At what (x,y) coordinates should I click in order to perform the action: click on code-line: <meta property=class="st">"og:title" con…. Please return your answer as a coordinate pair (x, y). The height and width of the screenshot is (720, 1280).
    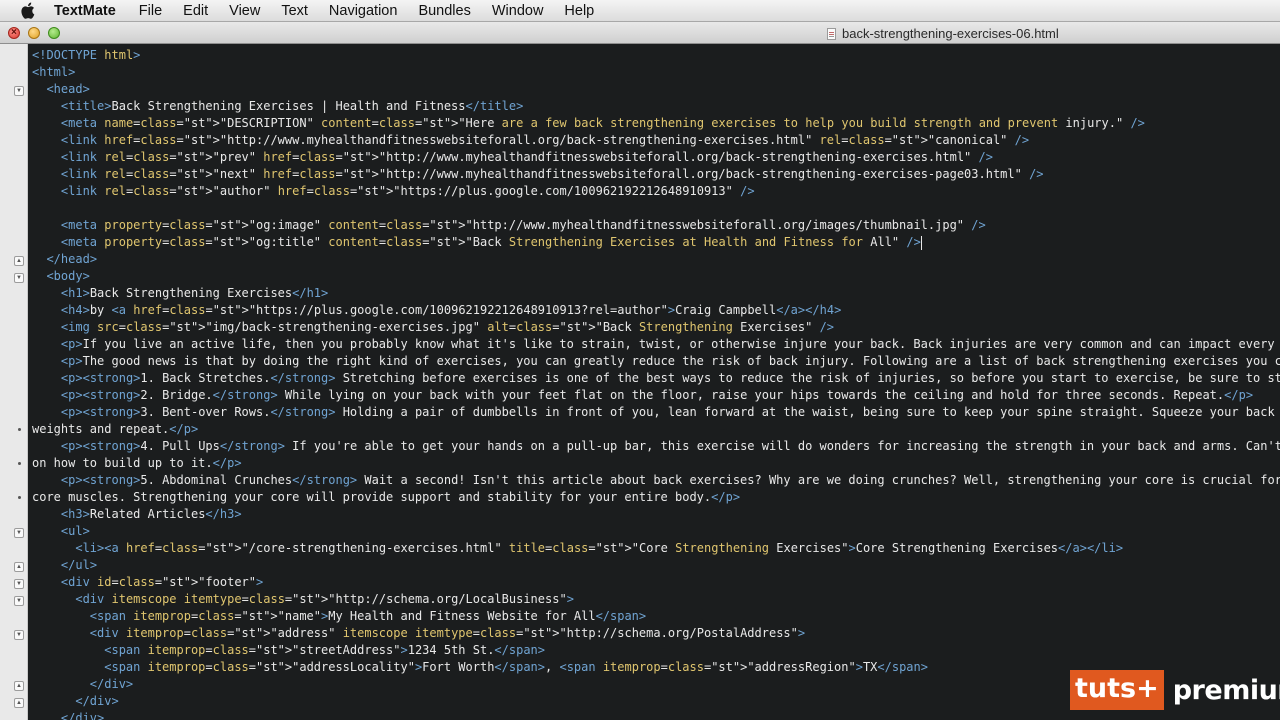
    Looking at the image, I should click on (477, 242).